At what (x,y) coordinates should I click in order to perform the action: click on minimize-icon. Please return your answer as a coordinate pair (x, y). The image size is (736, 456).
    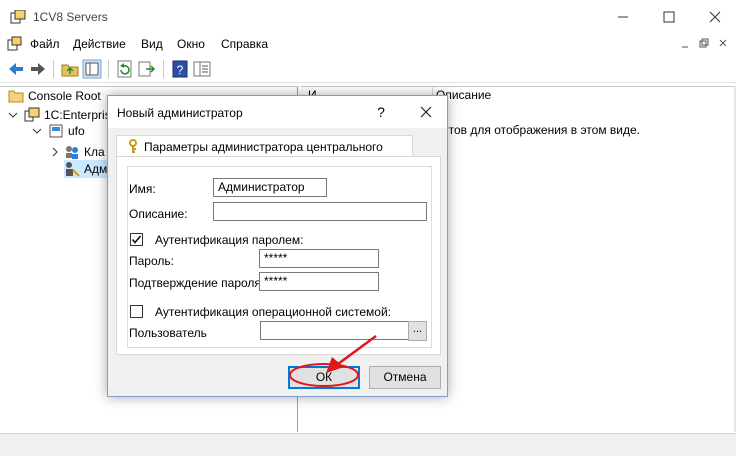
    Looking at the image, I should click on (623, 17).